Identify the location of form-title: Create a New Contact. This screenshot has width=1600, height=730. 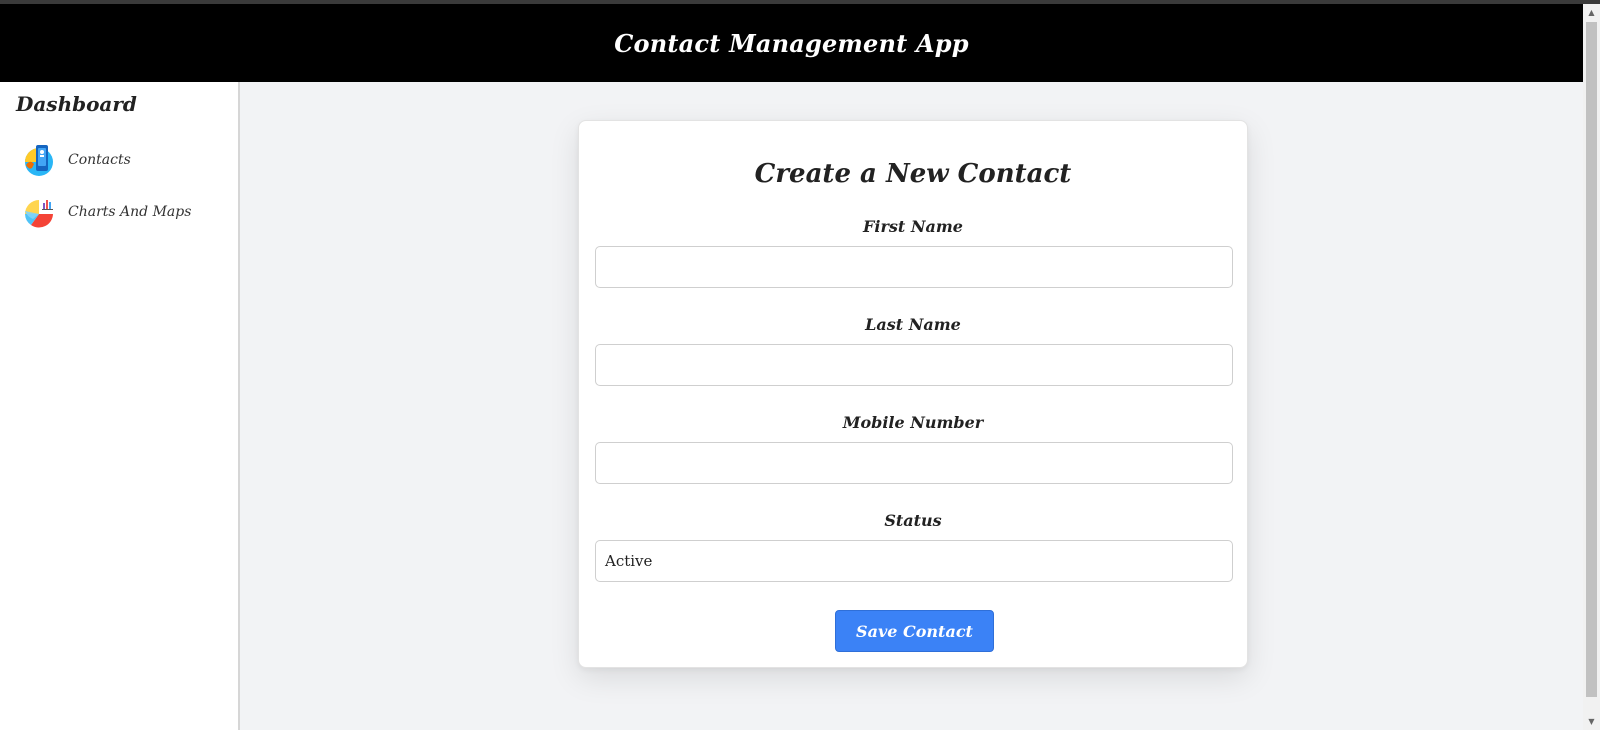
(913, 174).